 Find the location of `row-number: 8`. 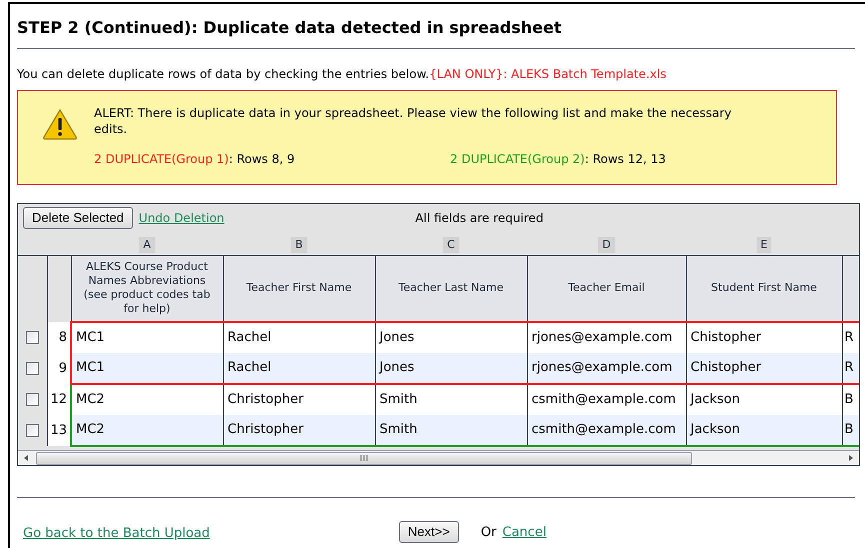

row-number: 8 is located at coordinates (59, 337).